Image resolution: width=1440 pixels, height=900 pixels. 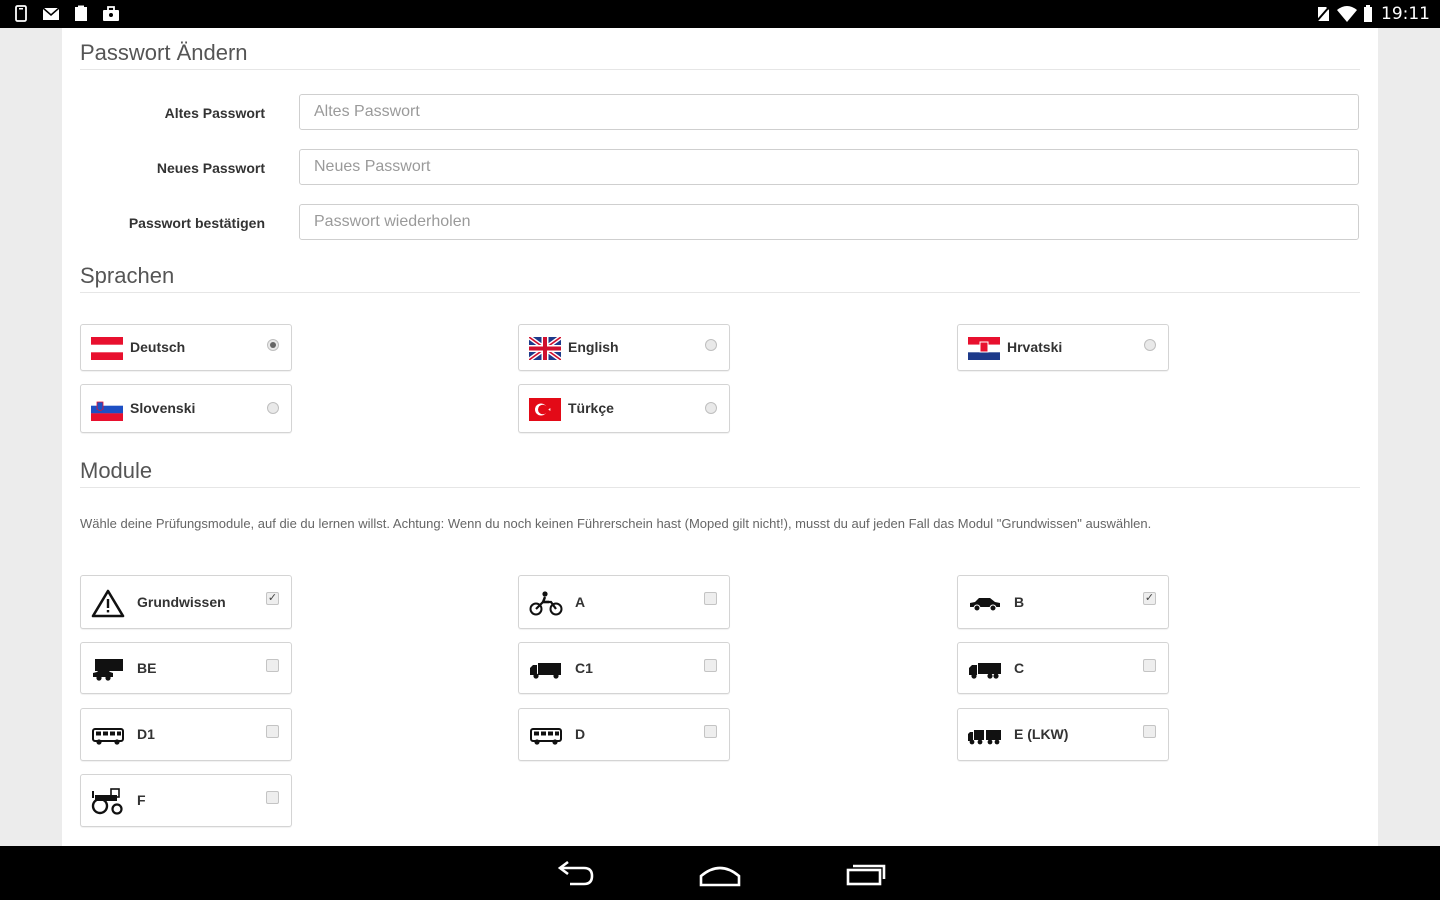 I want to click on motorcycle-icon, so click(x=546, y=603).